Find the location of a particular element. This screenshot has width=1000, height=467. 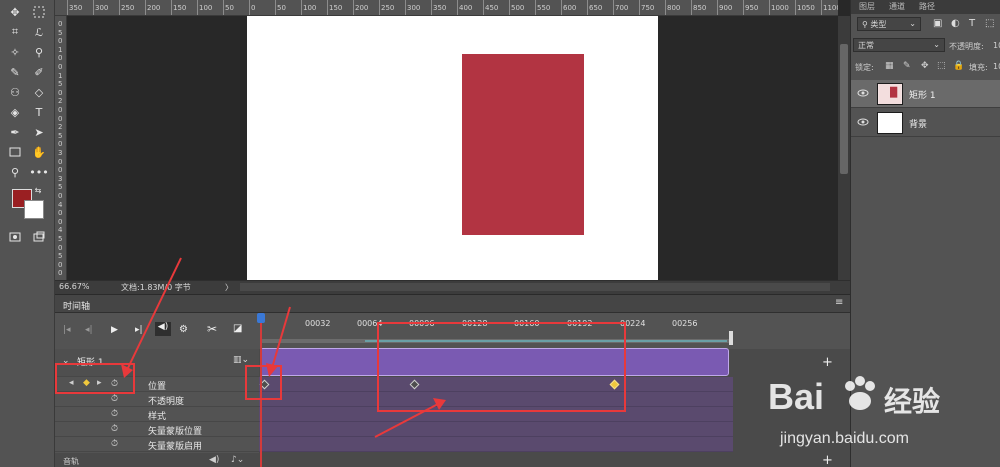

baidu-watermark: Bai 经验 jingyan.baidu.com is located at coordinates (880, 413).